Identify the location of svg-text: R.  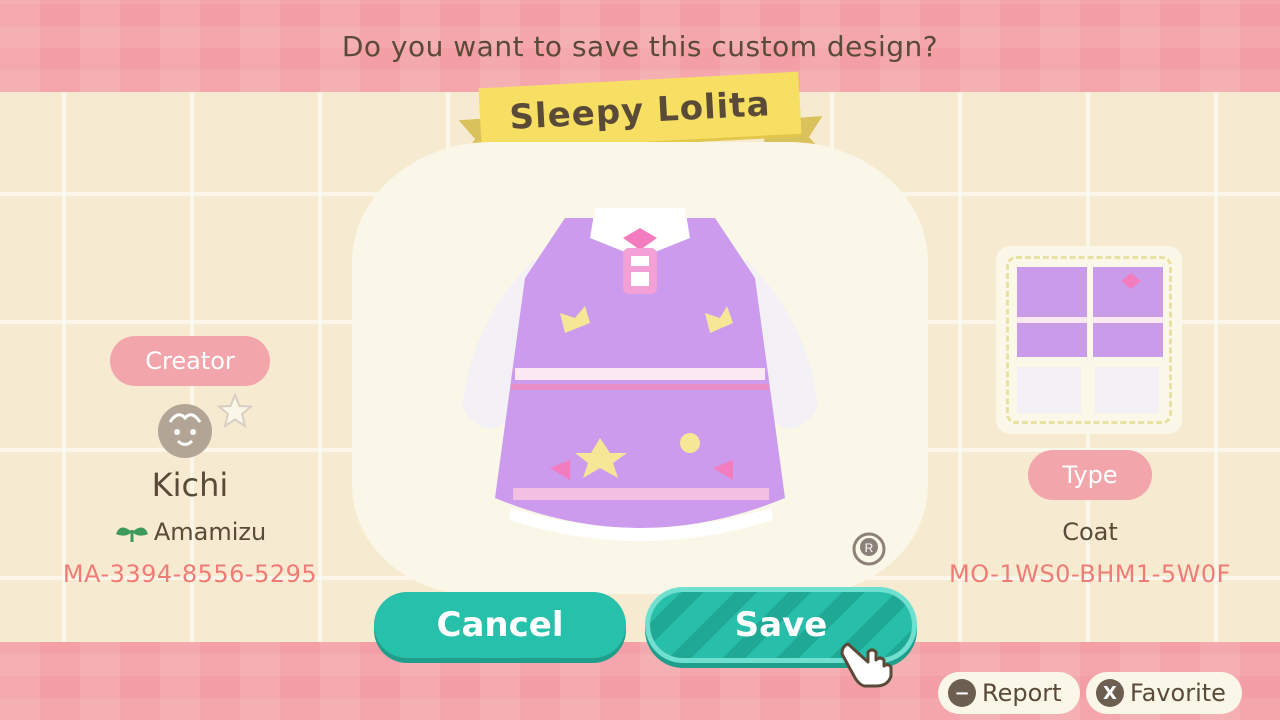
(869, 548).